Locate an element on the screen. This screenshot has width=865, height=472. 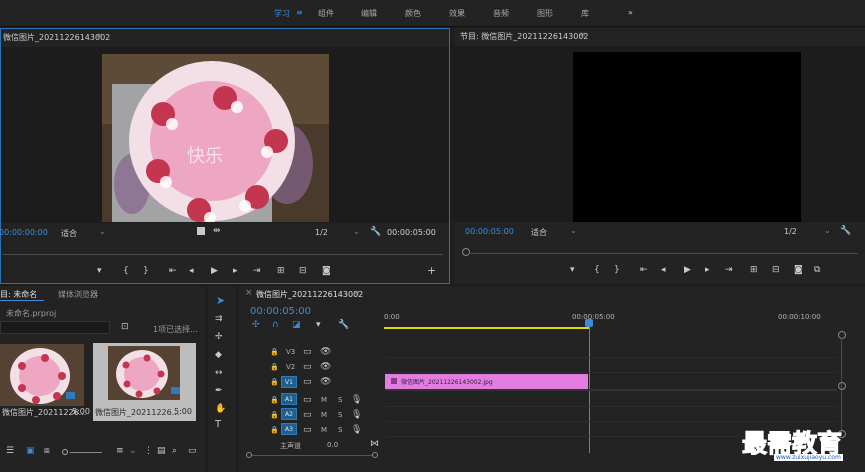
play-icon: ▶ is located at coordinates (214, 271).